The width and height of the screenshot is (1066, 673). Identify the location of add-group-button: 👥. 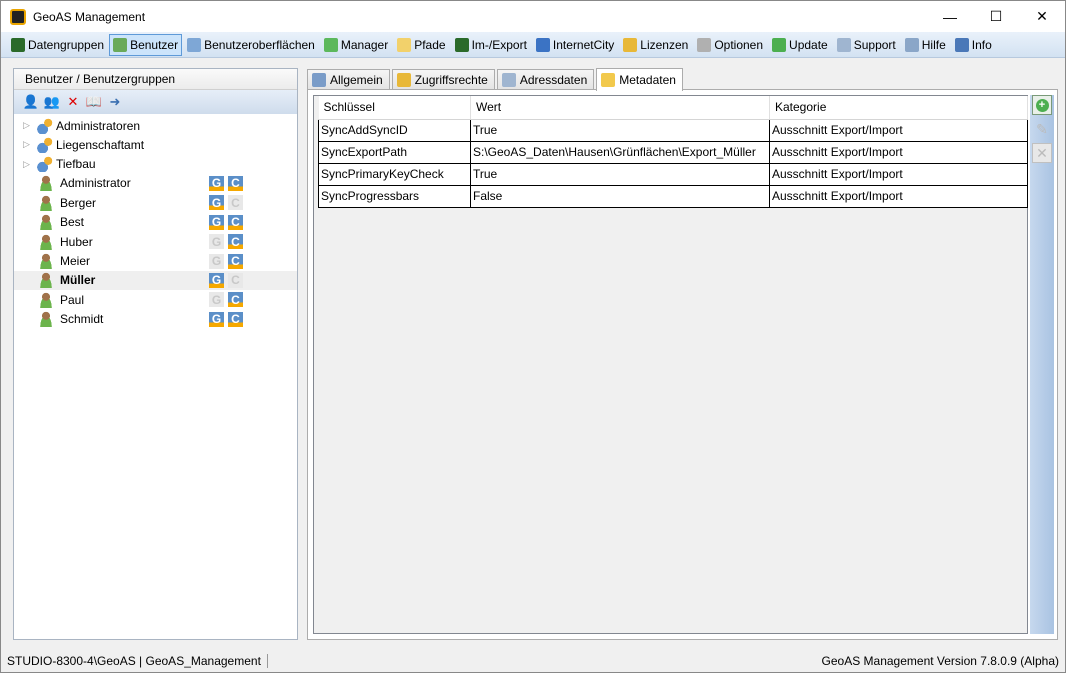
(52, 102).